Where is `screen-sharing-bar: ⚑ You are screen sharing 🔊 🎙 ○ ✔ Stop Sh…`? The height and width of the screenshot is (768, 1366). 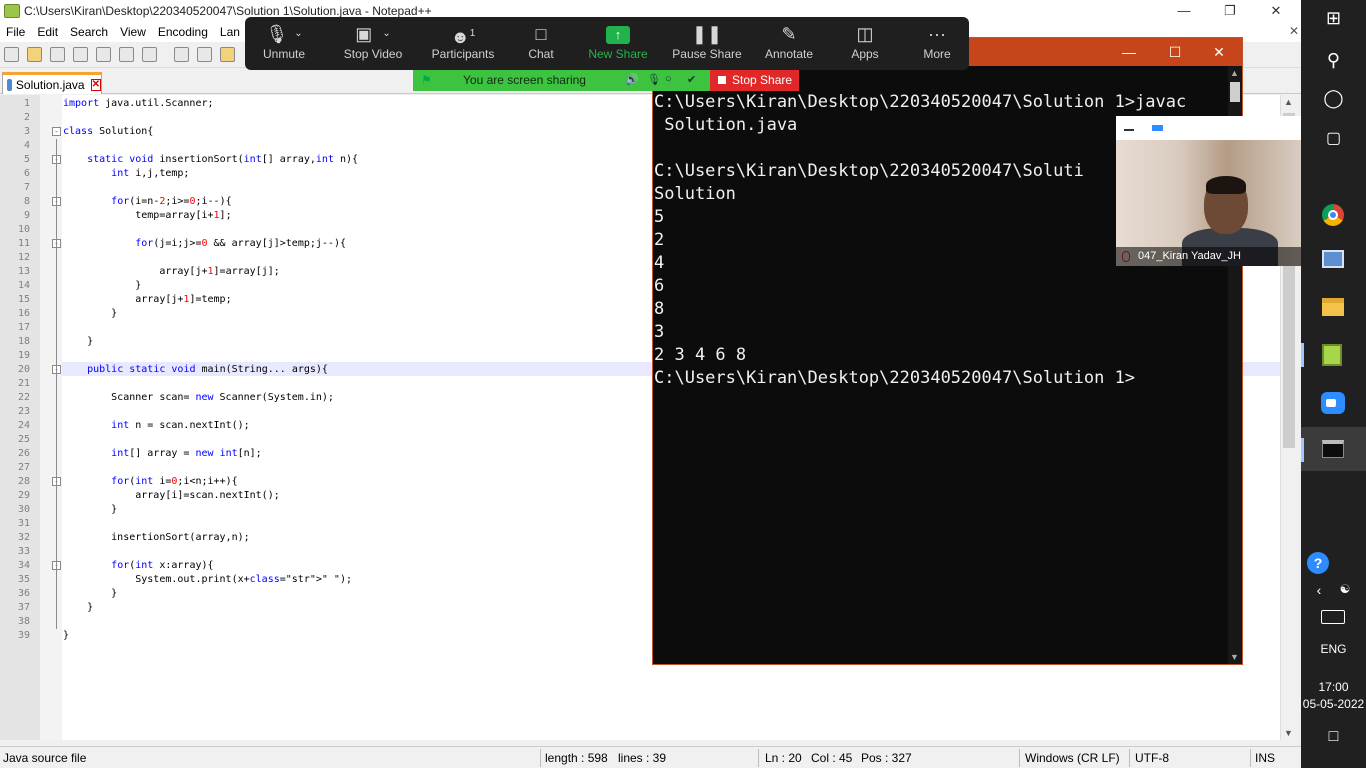 screen-sharing-bar: ⚑ You are screen sharing 🔊 🎙 ○ ✔ Stop Sh… is located at coordinates (606, 80).